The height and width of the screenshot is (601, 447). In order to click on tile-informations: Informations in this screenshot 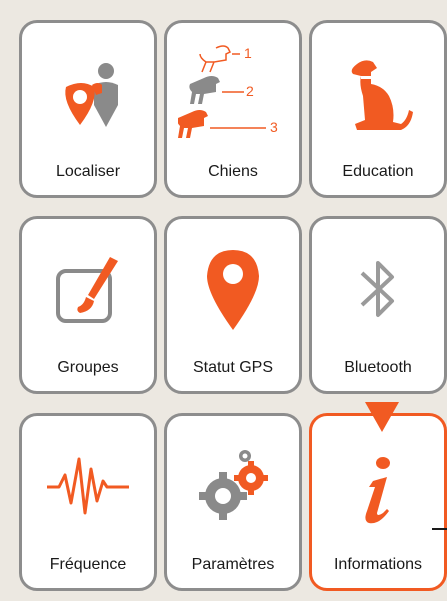, I will do `click(378, 502)`.